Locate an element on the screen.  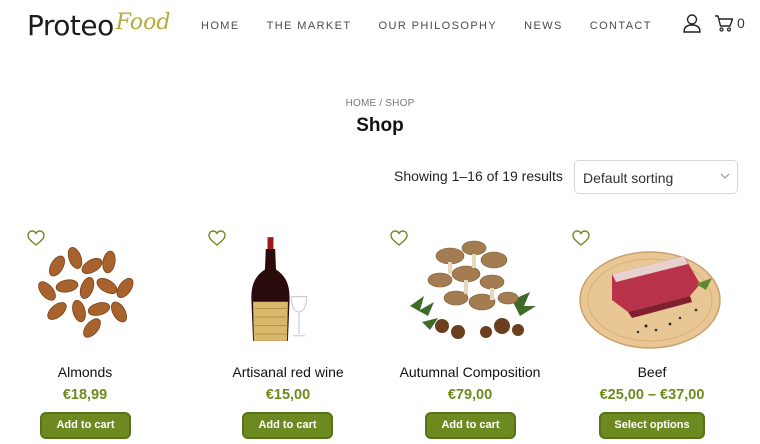
select-options-button: Select options is located at coordinates (652, 425).